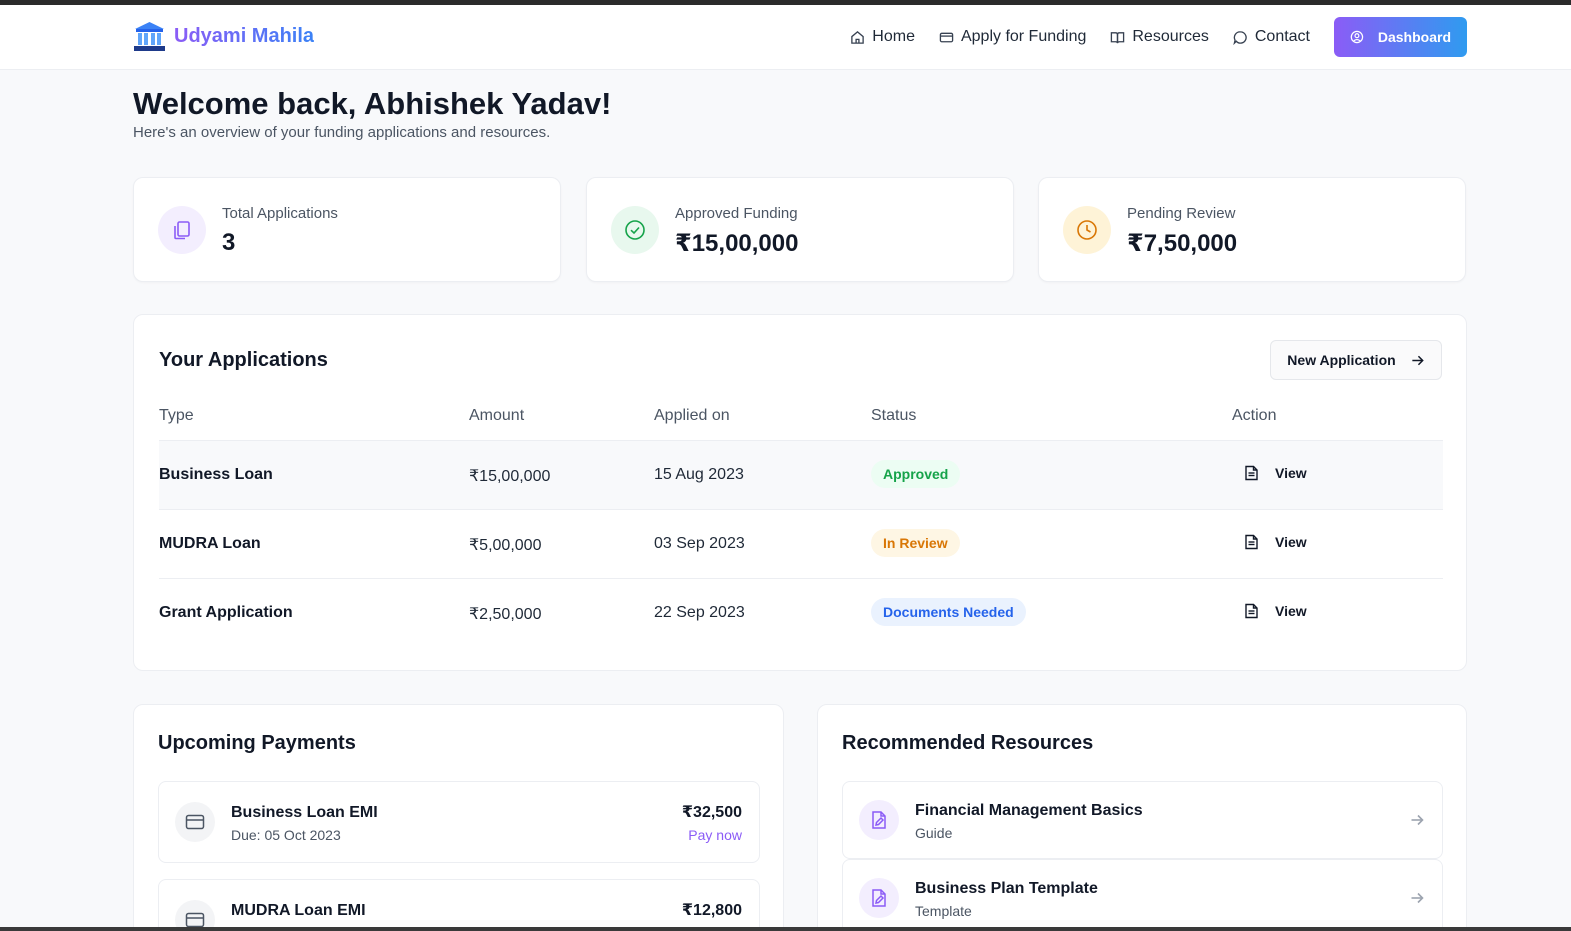 This screenshot has width=1571, height=931. I want to click on dashboard-label: Dashboard, so click(1414, 37).